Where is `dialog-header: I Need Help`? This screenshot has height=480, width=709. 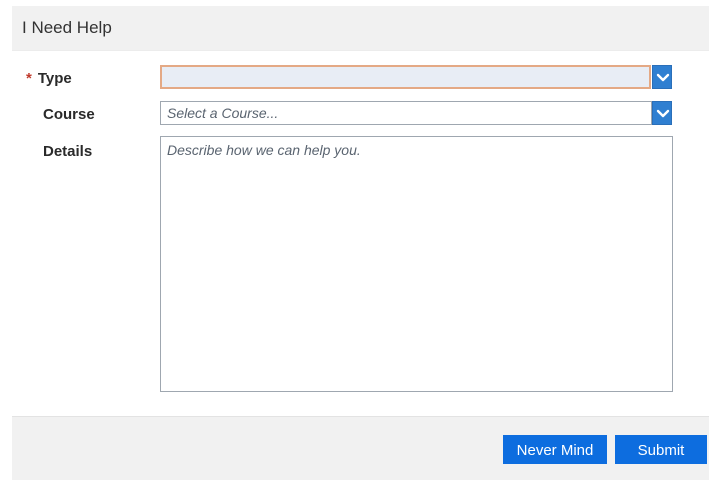 dialog-header: I Need Help is located at coordinates (360, 28).